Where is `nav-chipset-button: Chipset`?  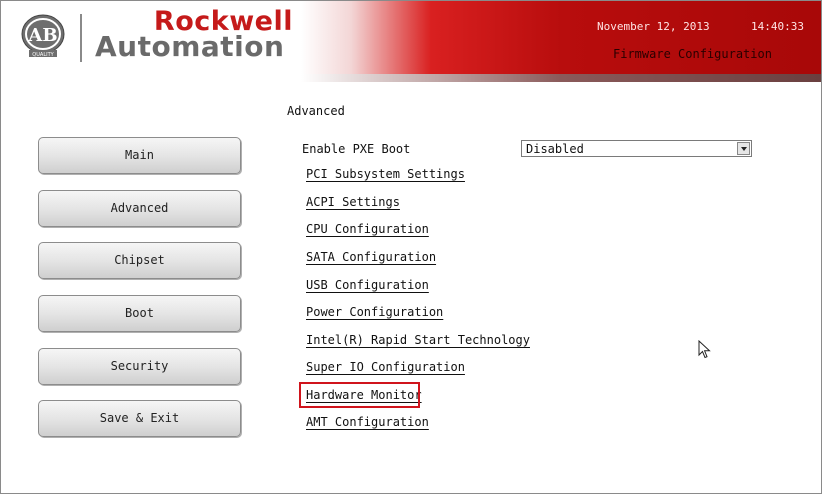 nav-chipset-button: Chipset is located at coordinates (139, 260).